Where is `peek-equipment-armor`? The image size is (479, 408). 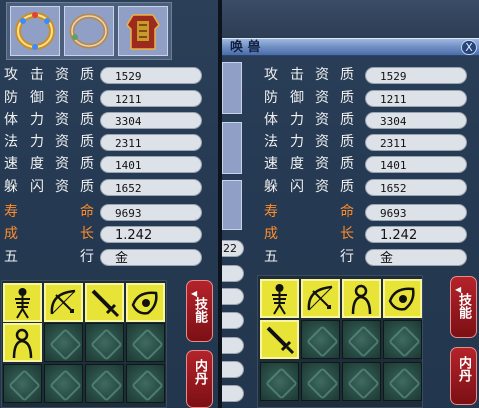
peek-equipment-armor is located at coordinates (232, 205).